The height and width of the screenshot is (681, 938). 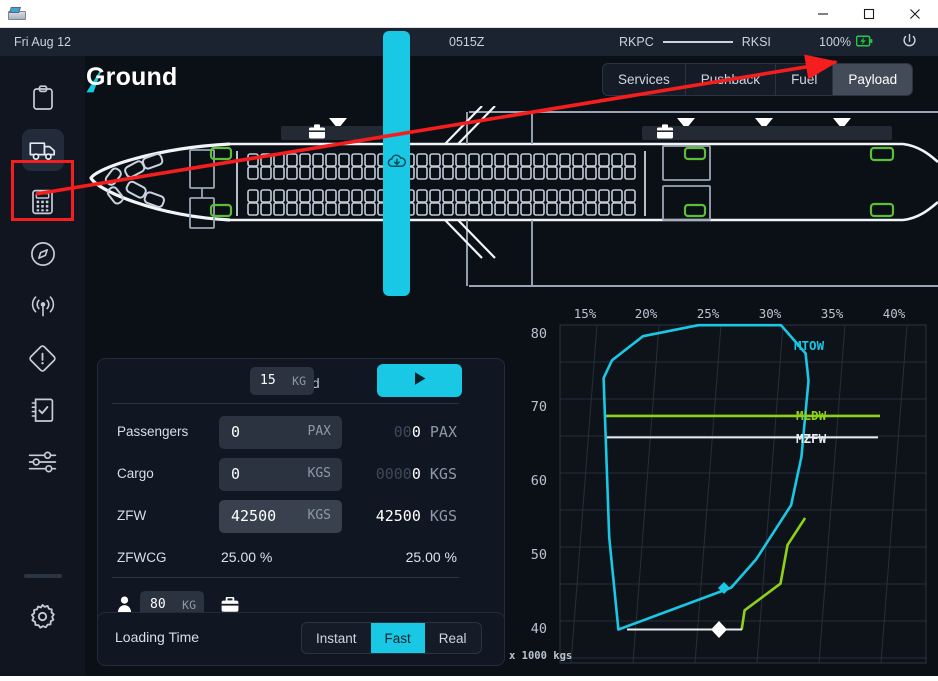 What do you see at coordinates (541, 656) in the screenshot?
I see `y-axis-units: x 1000 kgs` at bounding box center [541, 656].